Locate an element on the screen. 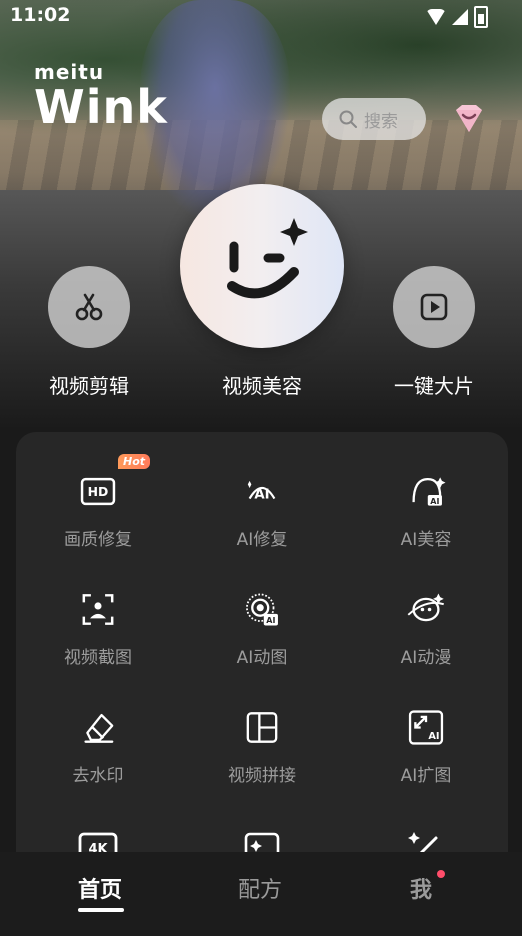  status-time: 11:02 is located at coordinates (40, 15).